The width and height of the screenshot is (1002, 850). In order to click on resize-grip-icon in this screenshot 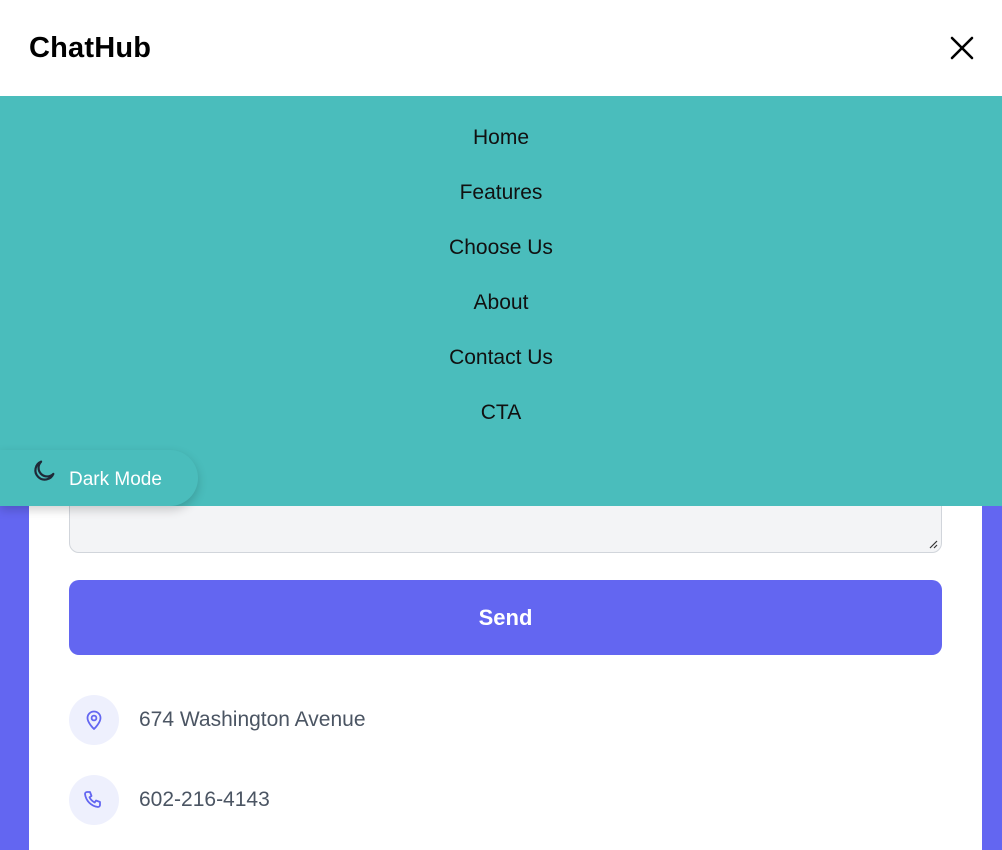, I will do `click(933, 544)`.